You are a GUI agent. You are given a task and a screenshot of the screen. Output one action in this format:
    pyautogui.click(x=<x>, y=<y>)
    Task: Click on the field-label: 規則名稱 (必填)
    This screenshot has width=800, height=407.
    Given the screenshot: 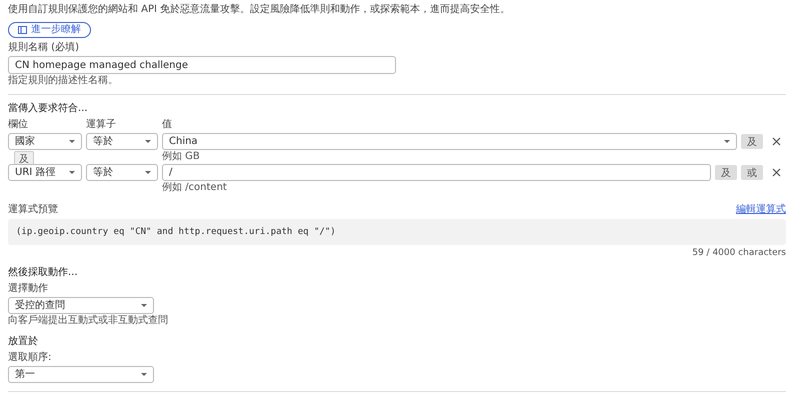 What is the action you would take?
    pyautogui.click(x=44, y=48)
    